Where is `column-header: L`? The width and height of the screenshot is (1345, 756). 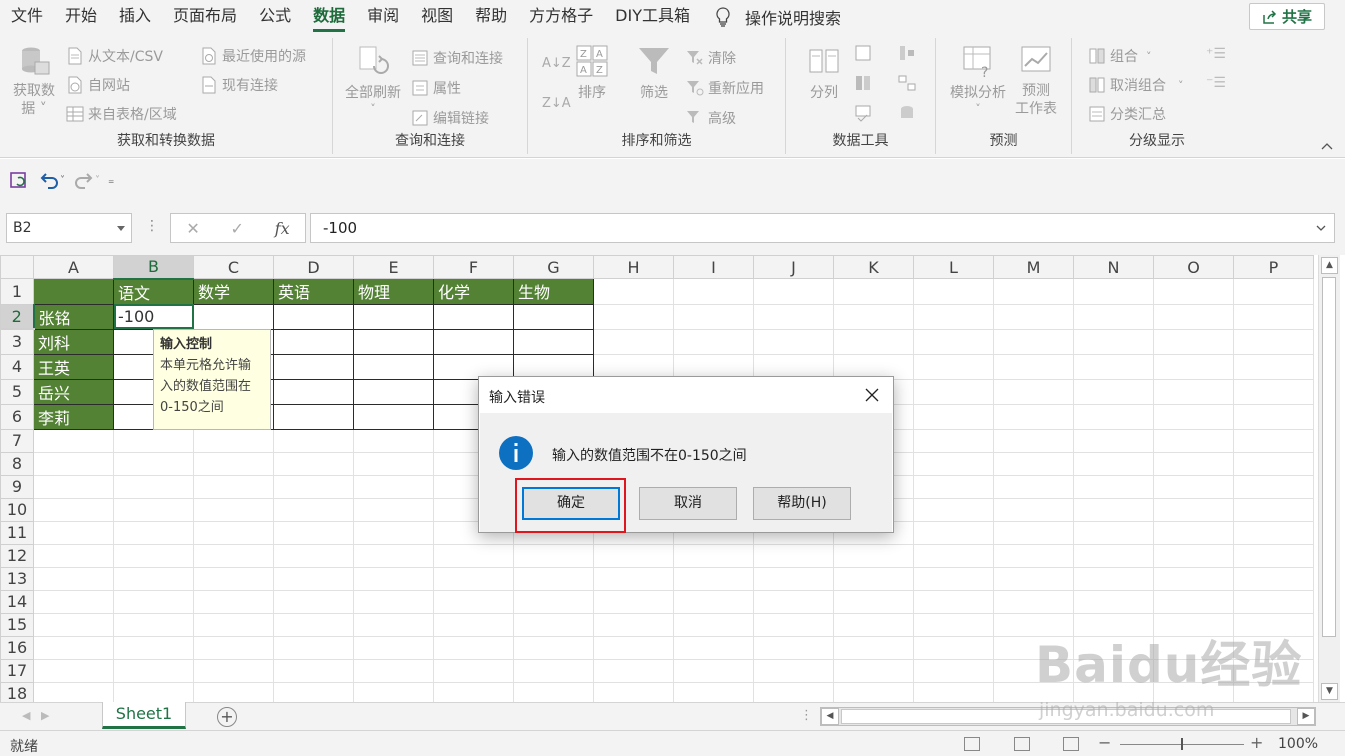
column-header: L is located at coordinates (953, 267).